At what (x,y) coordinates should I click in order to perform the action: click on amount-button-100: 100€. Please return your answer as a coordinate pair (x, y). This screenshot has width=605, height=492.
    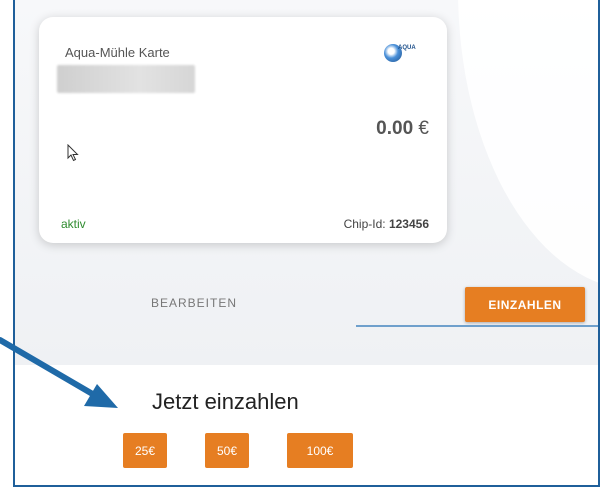
    Looking at the image, I should click on (320, 450).